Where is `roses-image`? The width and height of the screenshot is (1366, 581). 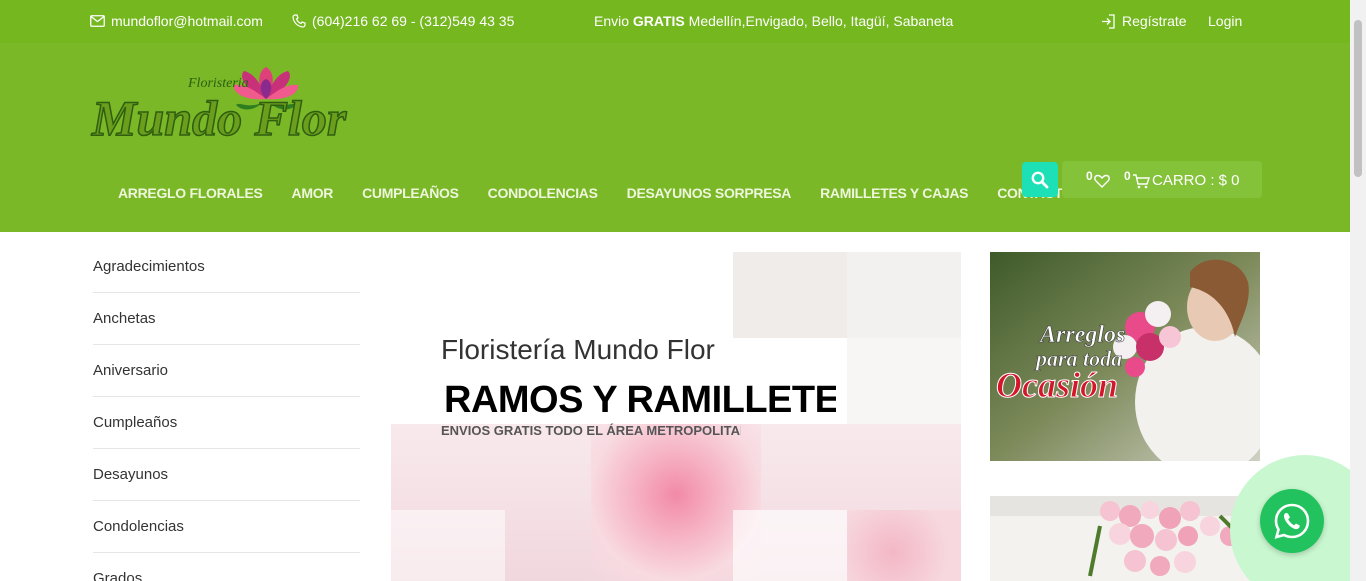
roses-image is located at coordinates (1125, 538).